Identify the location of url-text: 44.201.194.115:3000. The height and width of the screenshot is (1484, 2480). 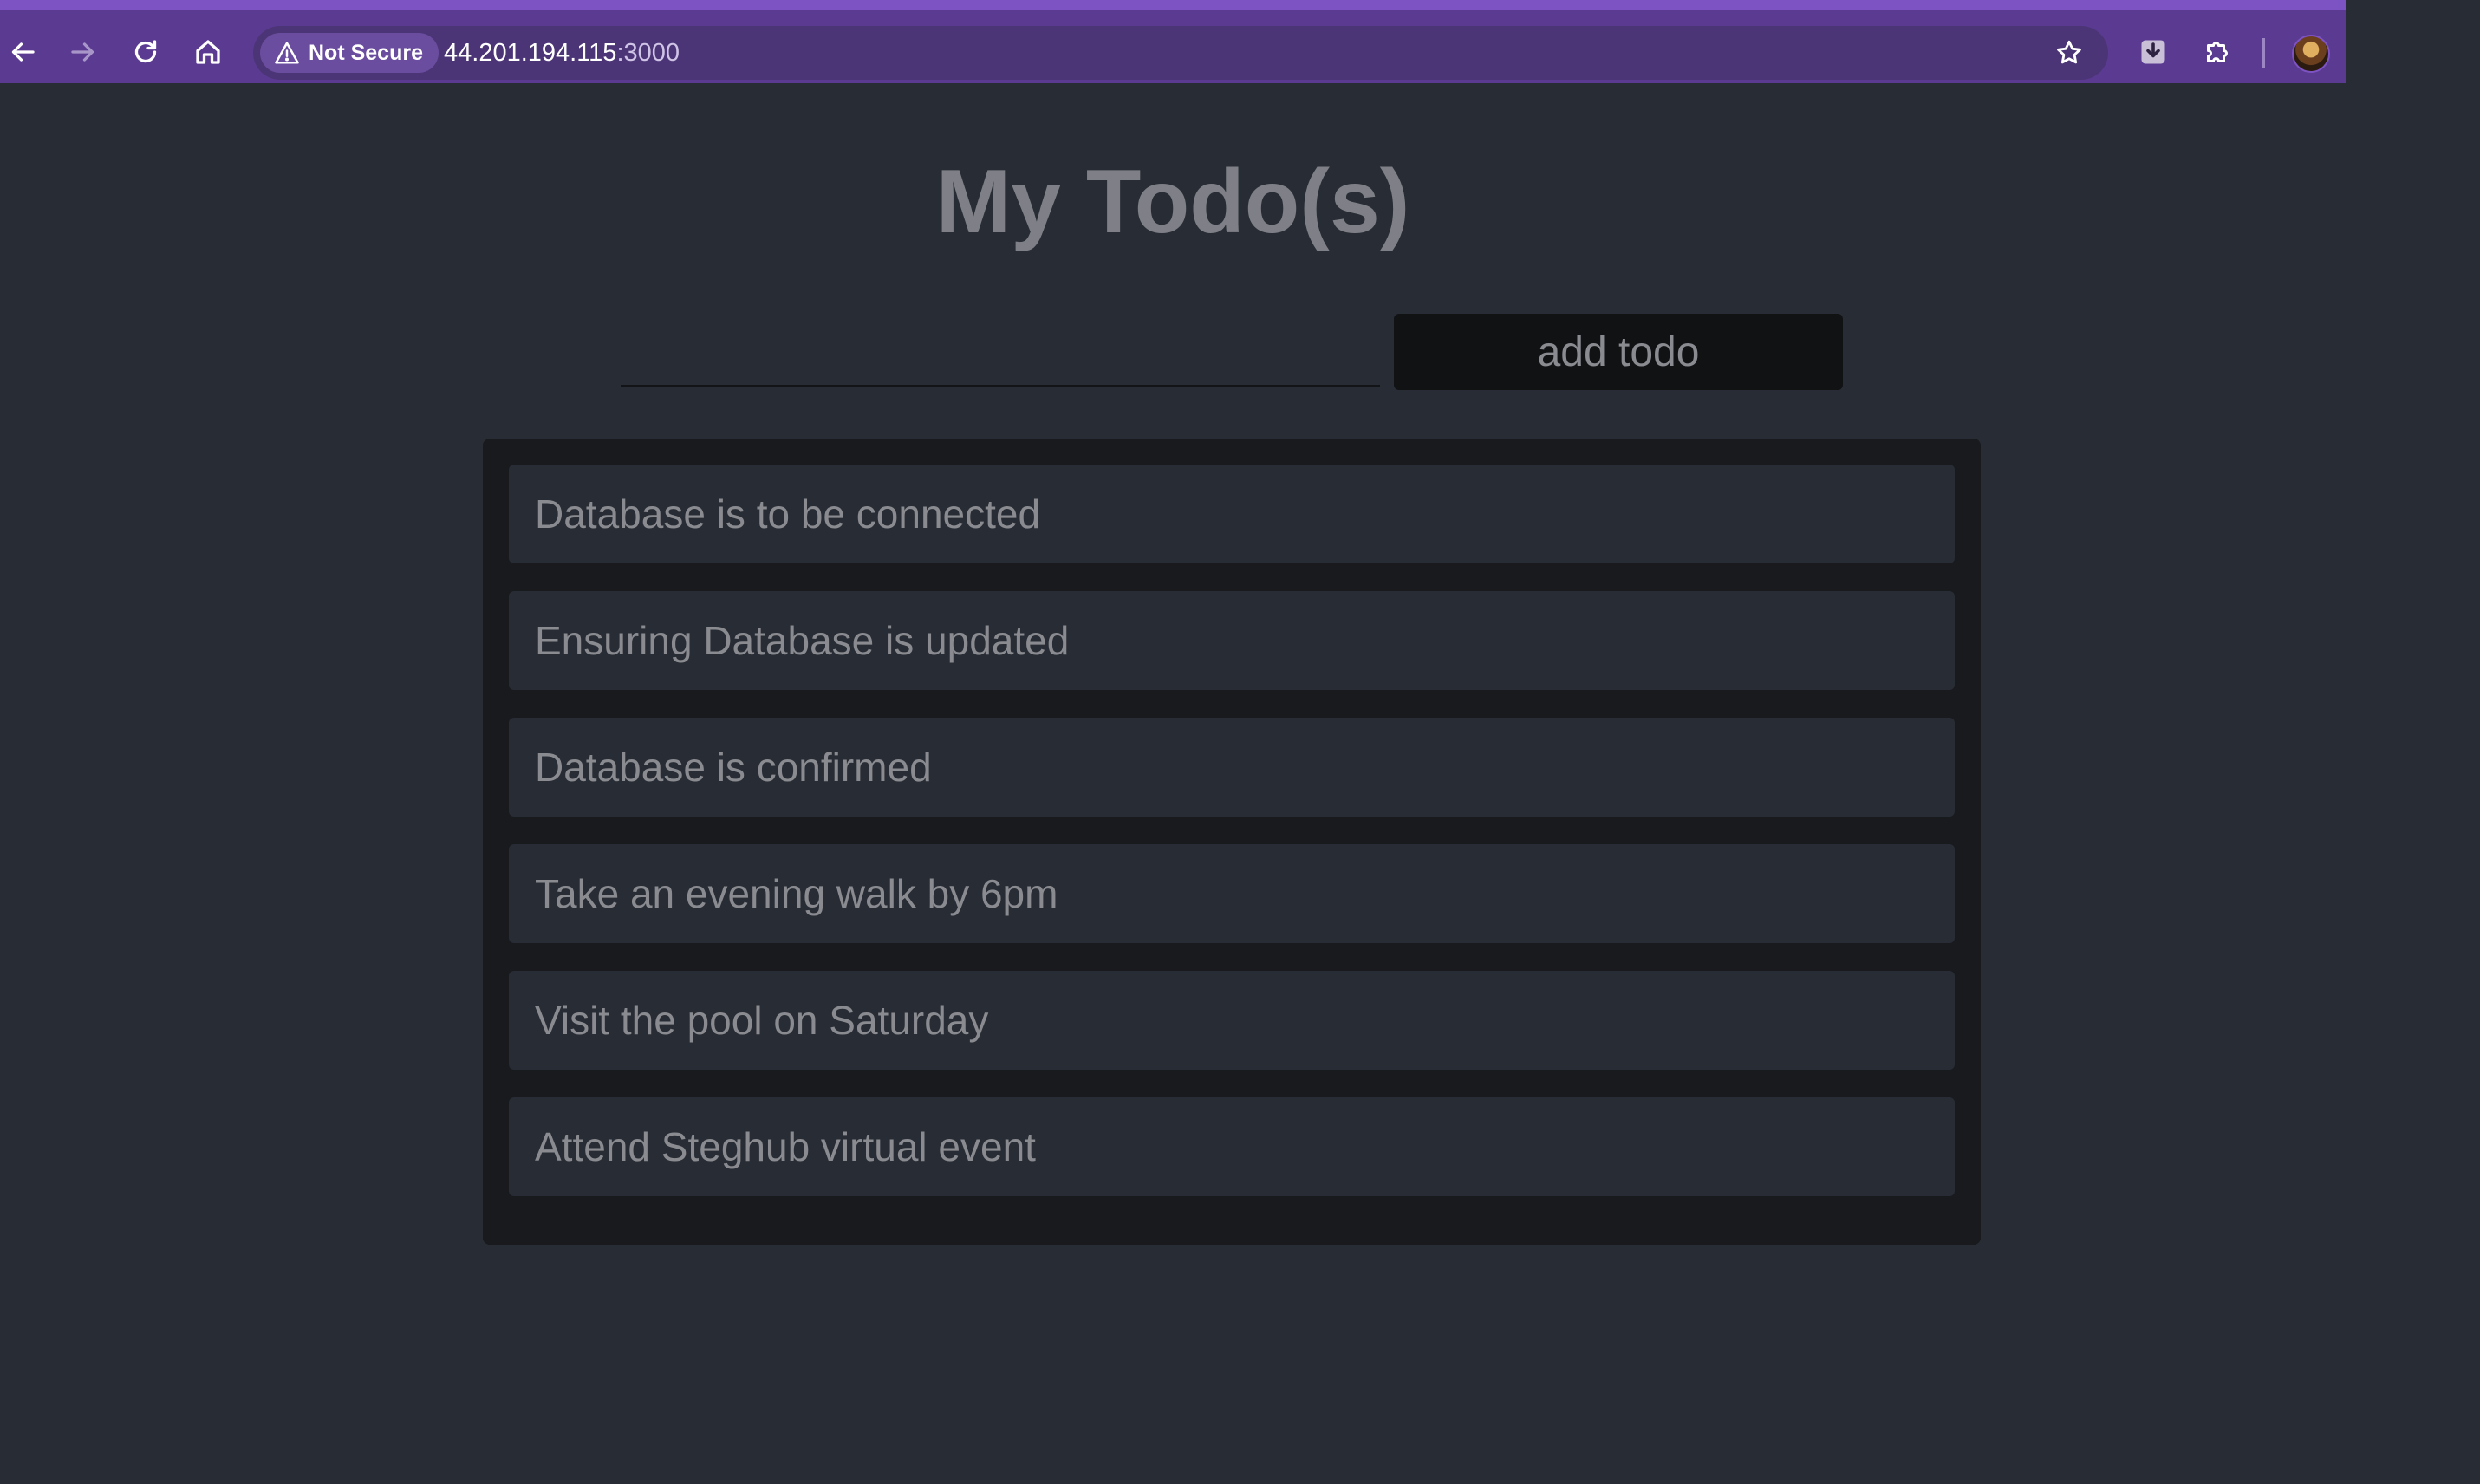
(562, 53).